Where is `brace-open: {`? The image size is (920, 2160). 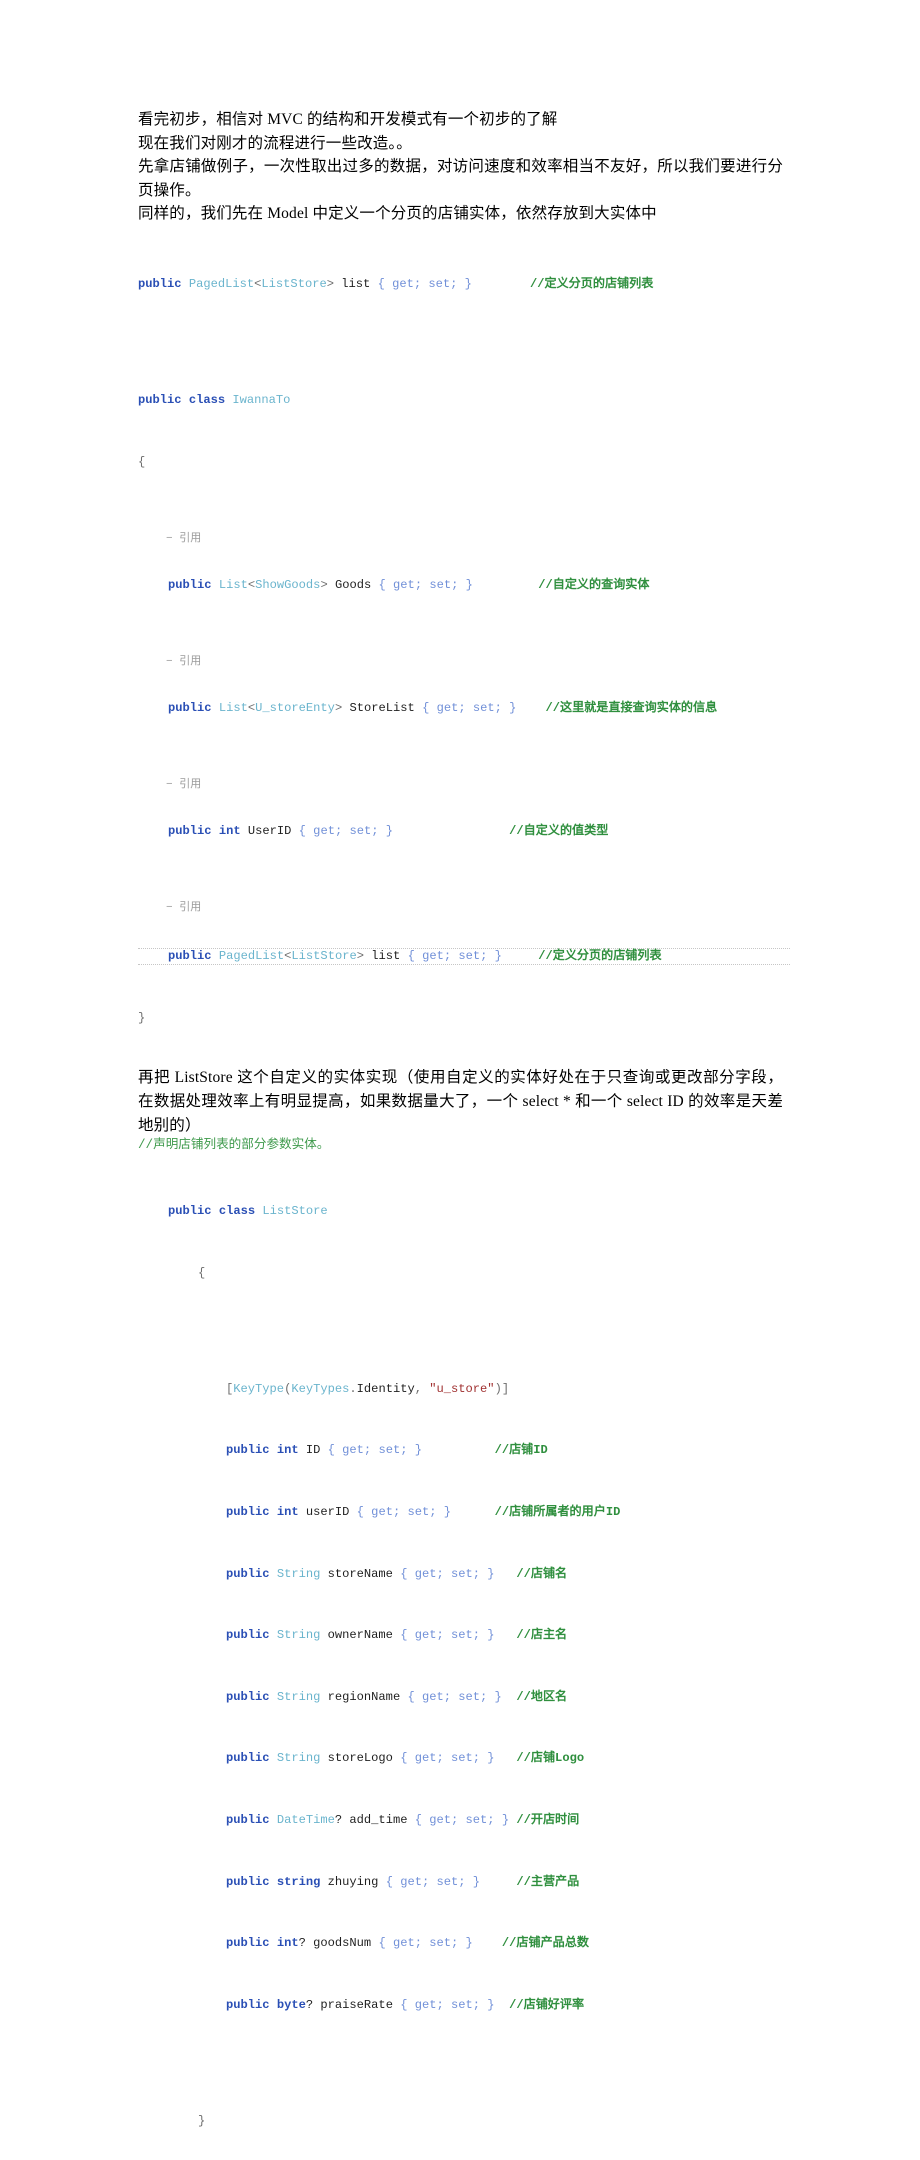
brace-open: { is located at coordinates (202, 1272).